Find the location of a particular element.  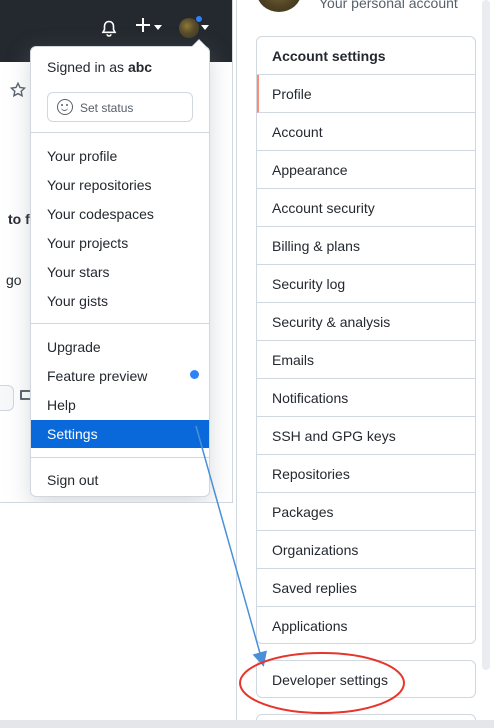

set-status-button: Set status is located at coordinates (120, 107).